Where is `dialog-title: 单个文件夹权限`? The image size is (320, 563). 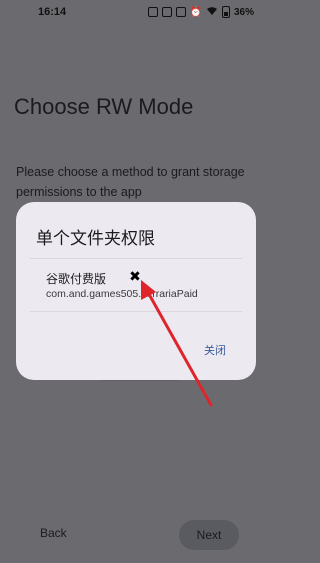
dialog-title: 单个文件夹权限 is located at coordinates (95, 238).